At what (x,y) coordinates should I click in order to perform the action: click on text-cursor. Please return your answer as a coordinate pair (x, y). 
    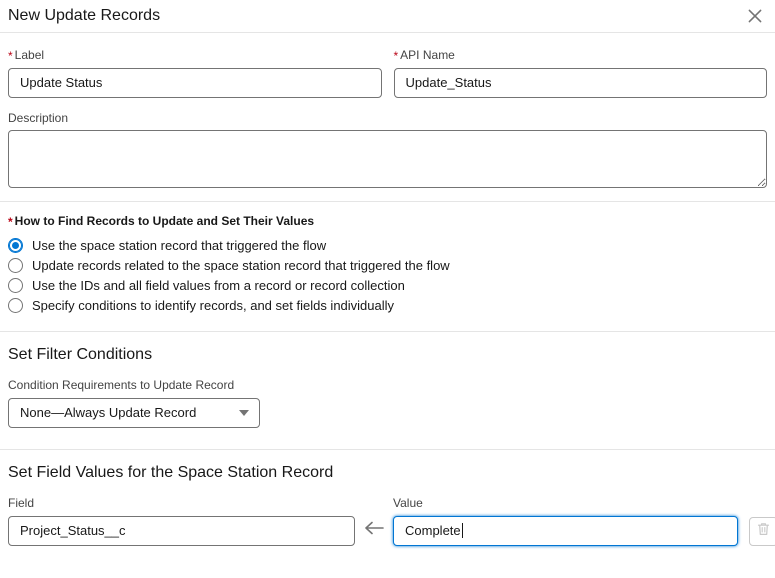
    Looking at the image, I should click on (462, 531).